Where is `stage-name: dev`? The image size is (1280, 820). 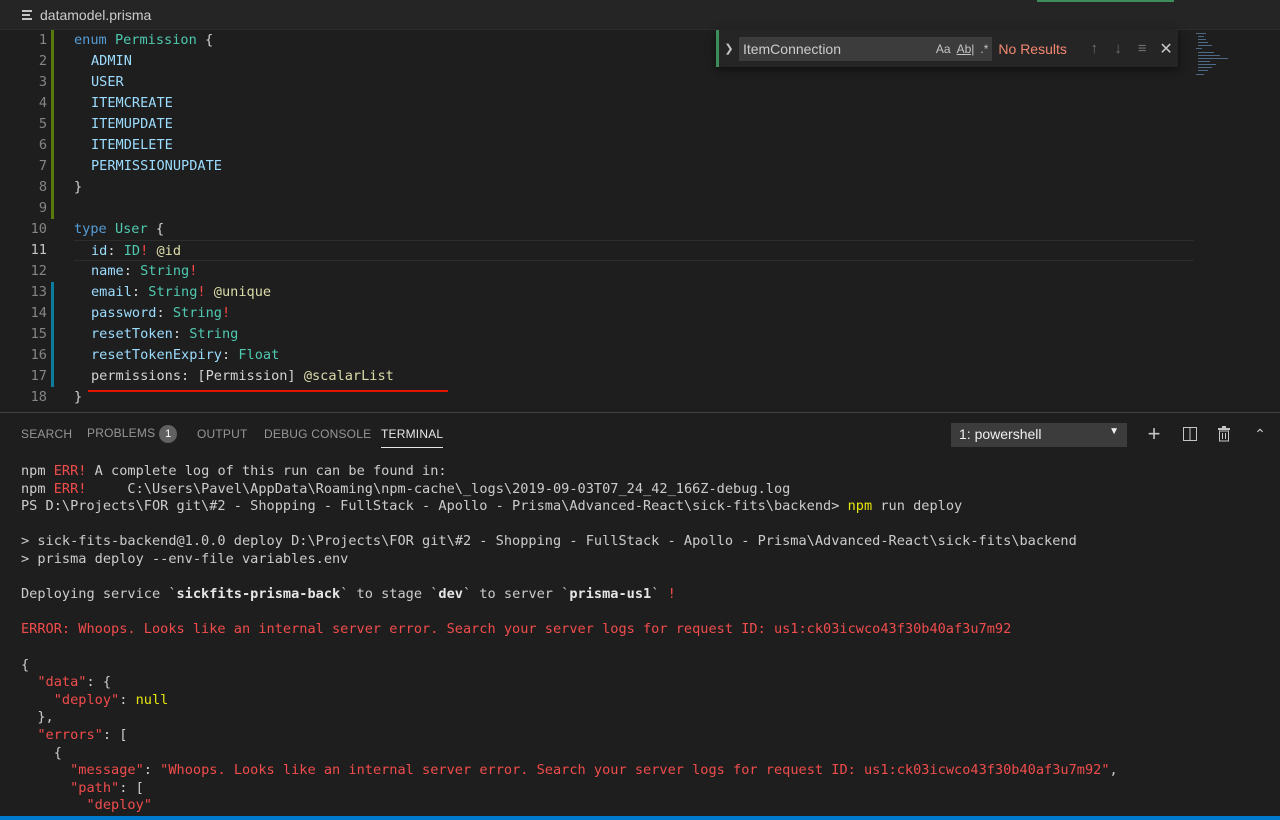
stage-name: dev is located at coordinates (450, 594).